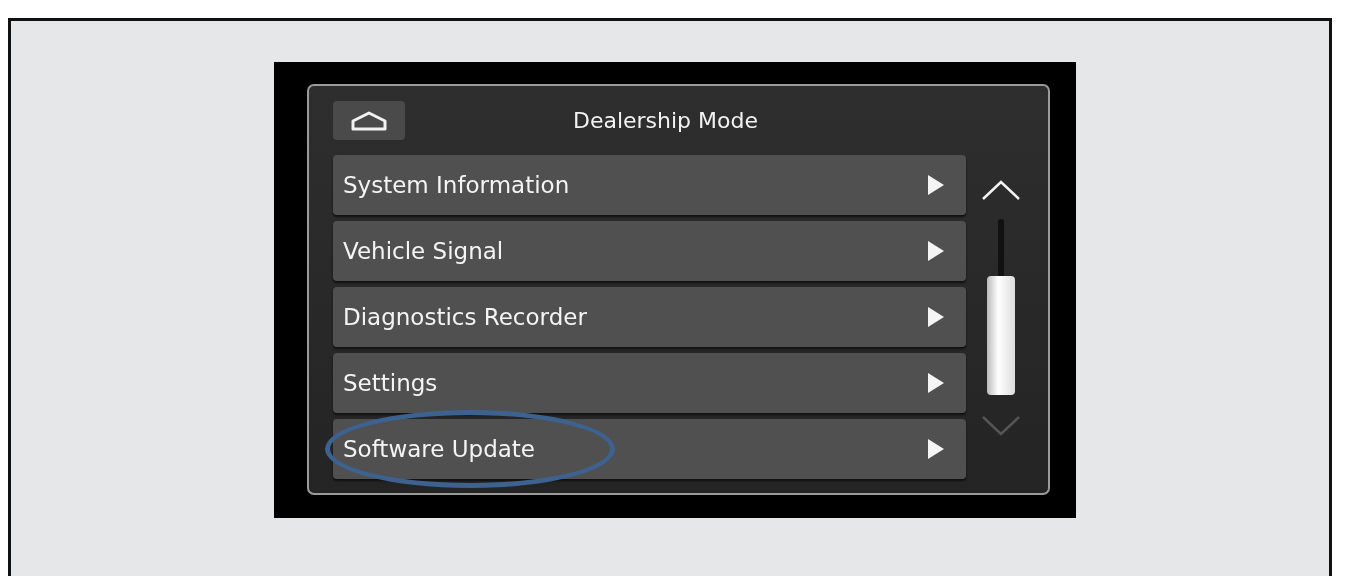  I want to click on home-button, so click(369, 120).